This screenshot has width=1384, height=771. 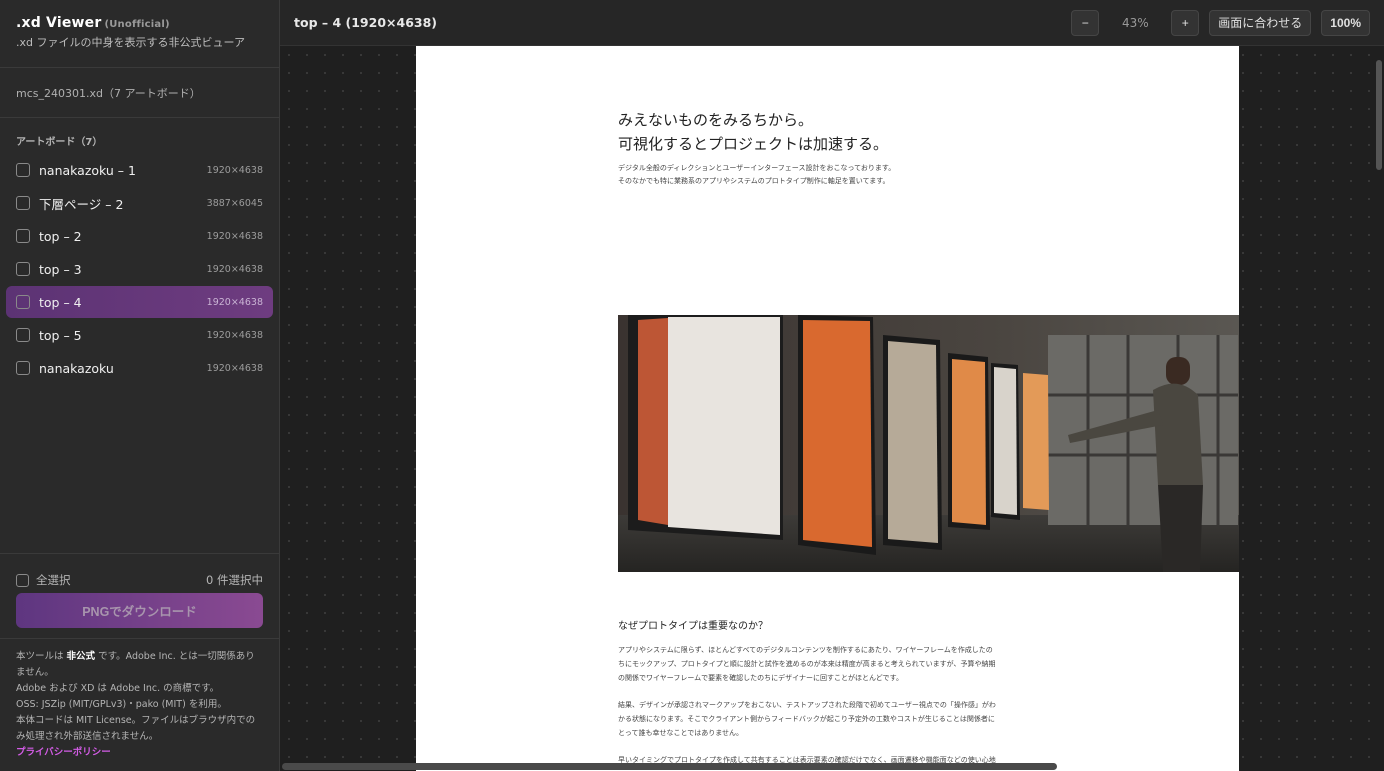 I want to click on artboard-item: nanakazoku – 1 1920×4638, so click(x=139, y=170).